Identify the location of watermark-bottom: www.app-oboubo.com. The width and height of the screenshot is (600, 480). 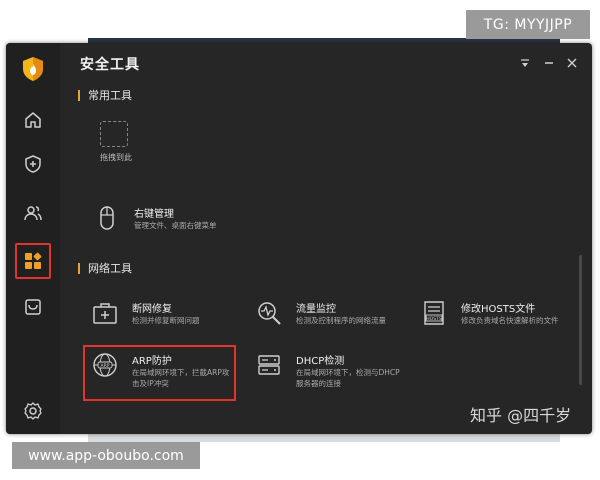
(106, 455).